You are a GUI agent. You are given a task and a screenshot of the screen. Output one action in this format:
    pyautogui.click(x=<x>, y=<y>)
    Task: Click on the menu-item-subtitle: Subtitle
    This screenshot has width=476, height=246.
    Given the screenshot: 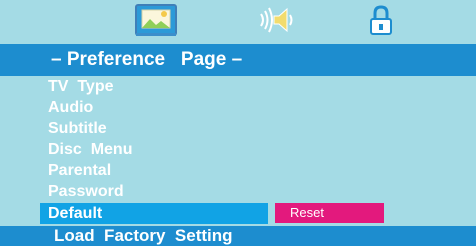 What is the action you would take?
    pyautogui.click(x=238, y=128)
    